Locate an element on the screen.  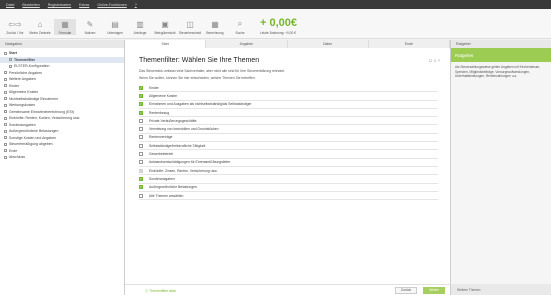
topic-label: Rentenbezug is located at coordinates (159, 112).